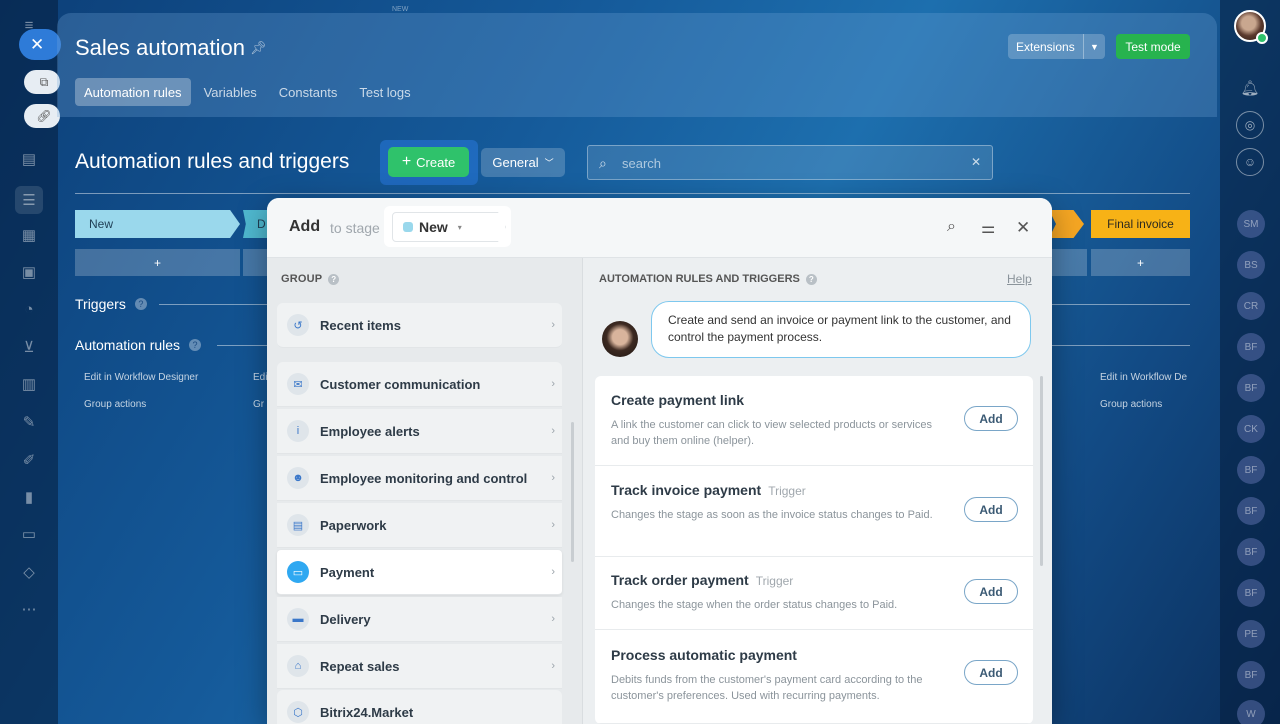 Image resolution: width=1280 pixels, height=724 pixels. Describe the element at coordinates (686, 490) in the screenshot. I see `rule-card-title-text: Track invoice payment` at that location.